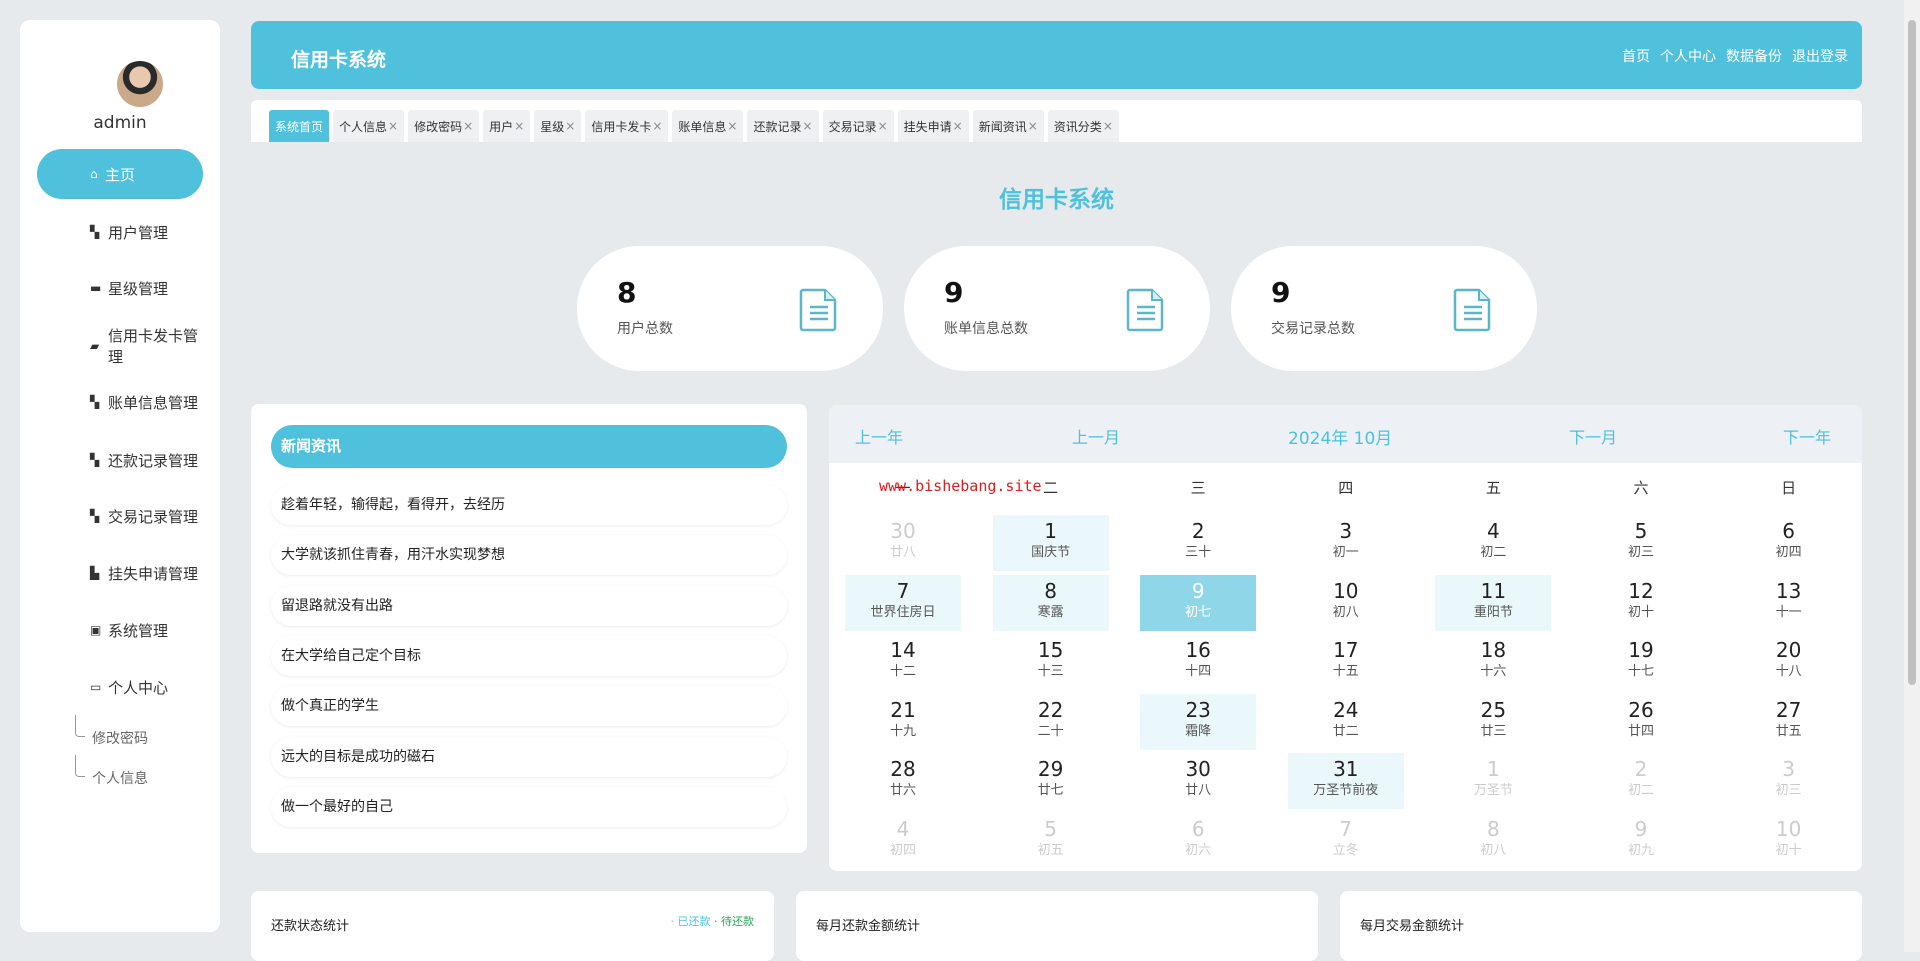 The width and height of the screenshot is (1920, 961). Describe the element at coordinates (529, 706) in the screenshot. I see `news-item: 做个真正的学生` at that location.